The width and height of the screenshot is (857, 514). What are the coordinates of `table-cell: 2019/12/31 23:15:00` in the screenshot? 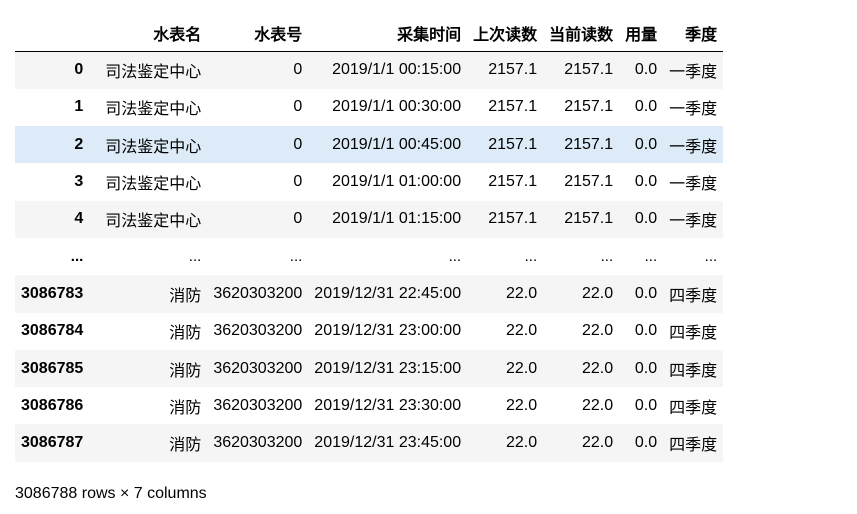 It's located at (388, 368).